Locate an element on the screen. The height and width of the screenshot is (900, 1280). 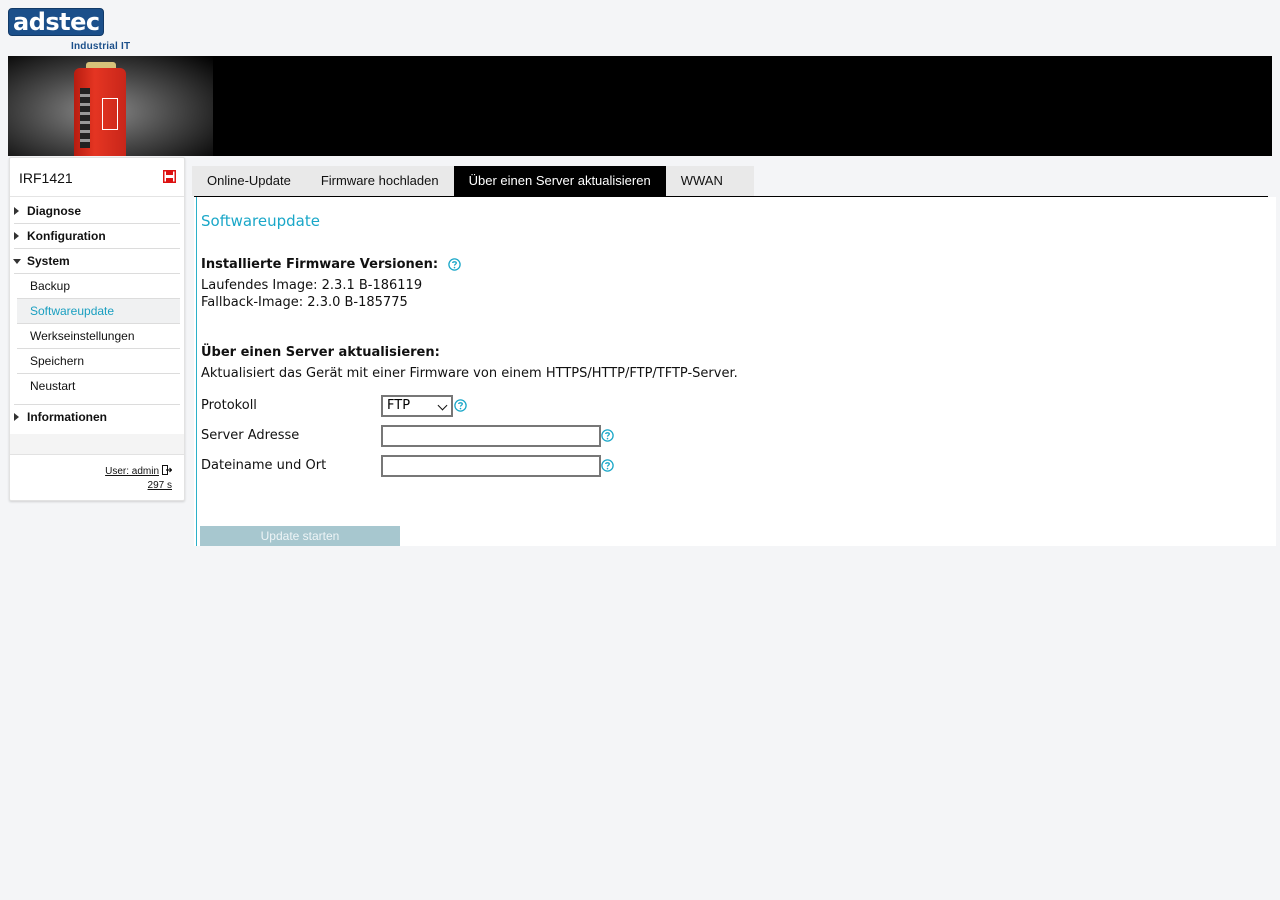
router-device-image is located at coordinates (100, 112).